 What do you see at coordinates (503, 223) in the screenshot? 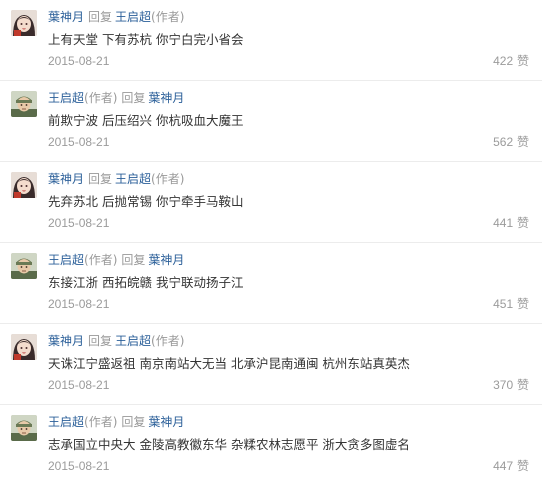
I see `like-count: 441` at bounding box center [503, 223].